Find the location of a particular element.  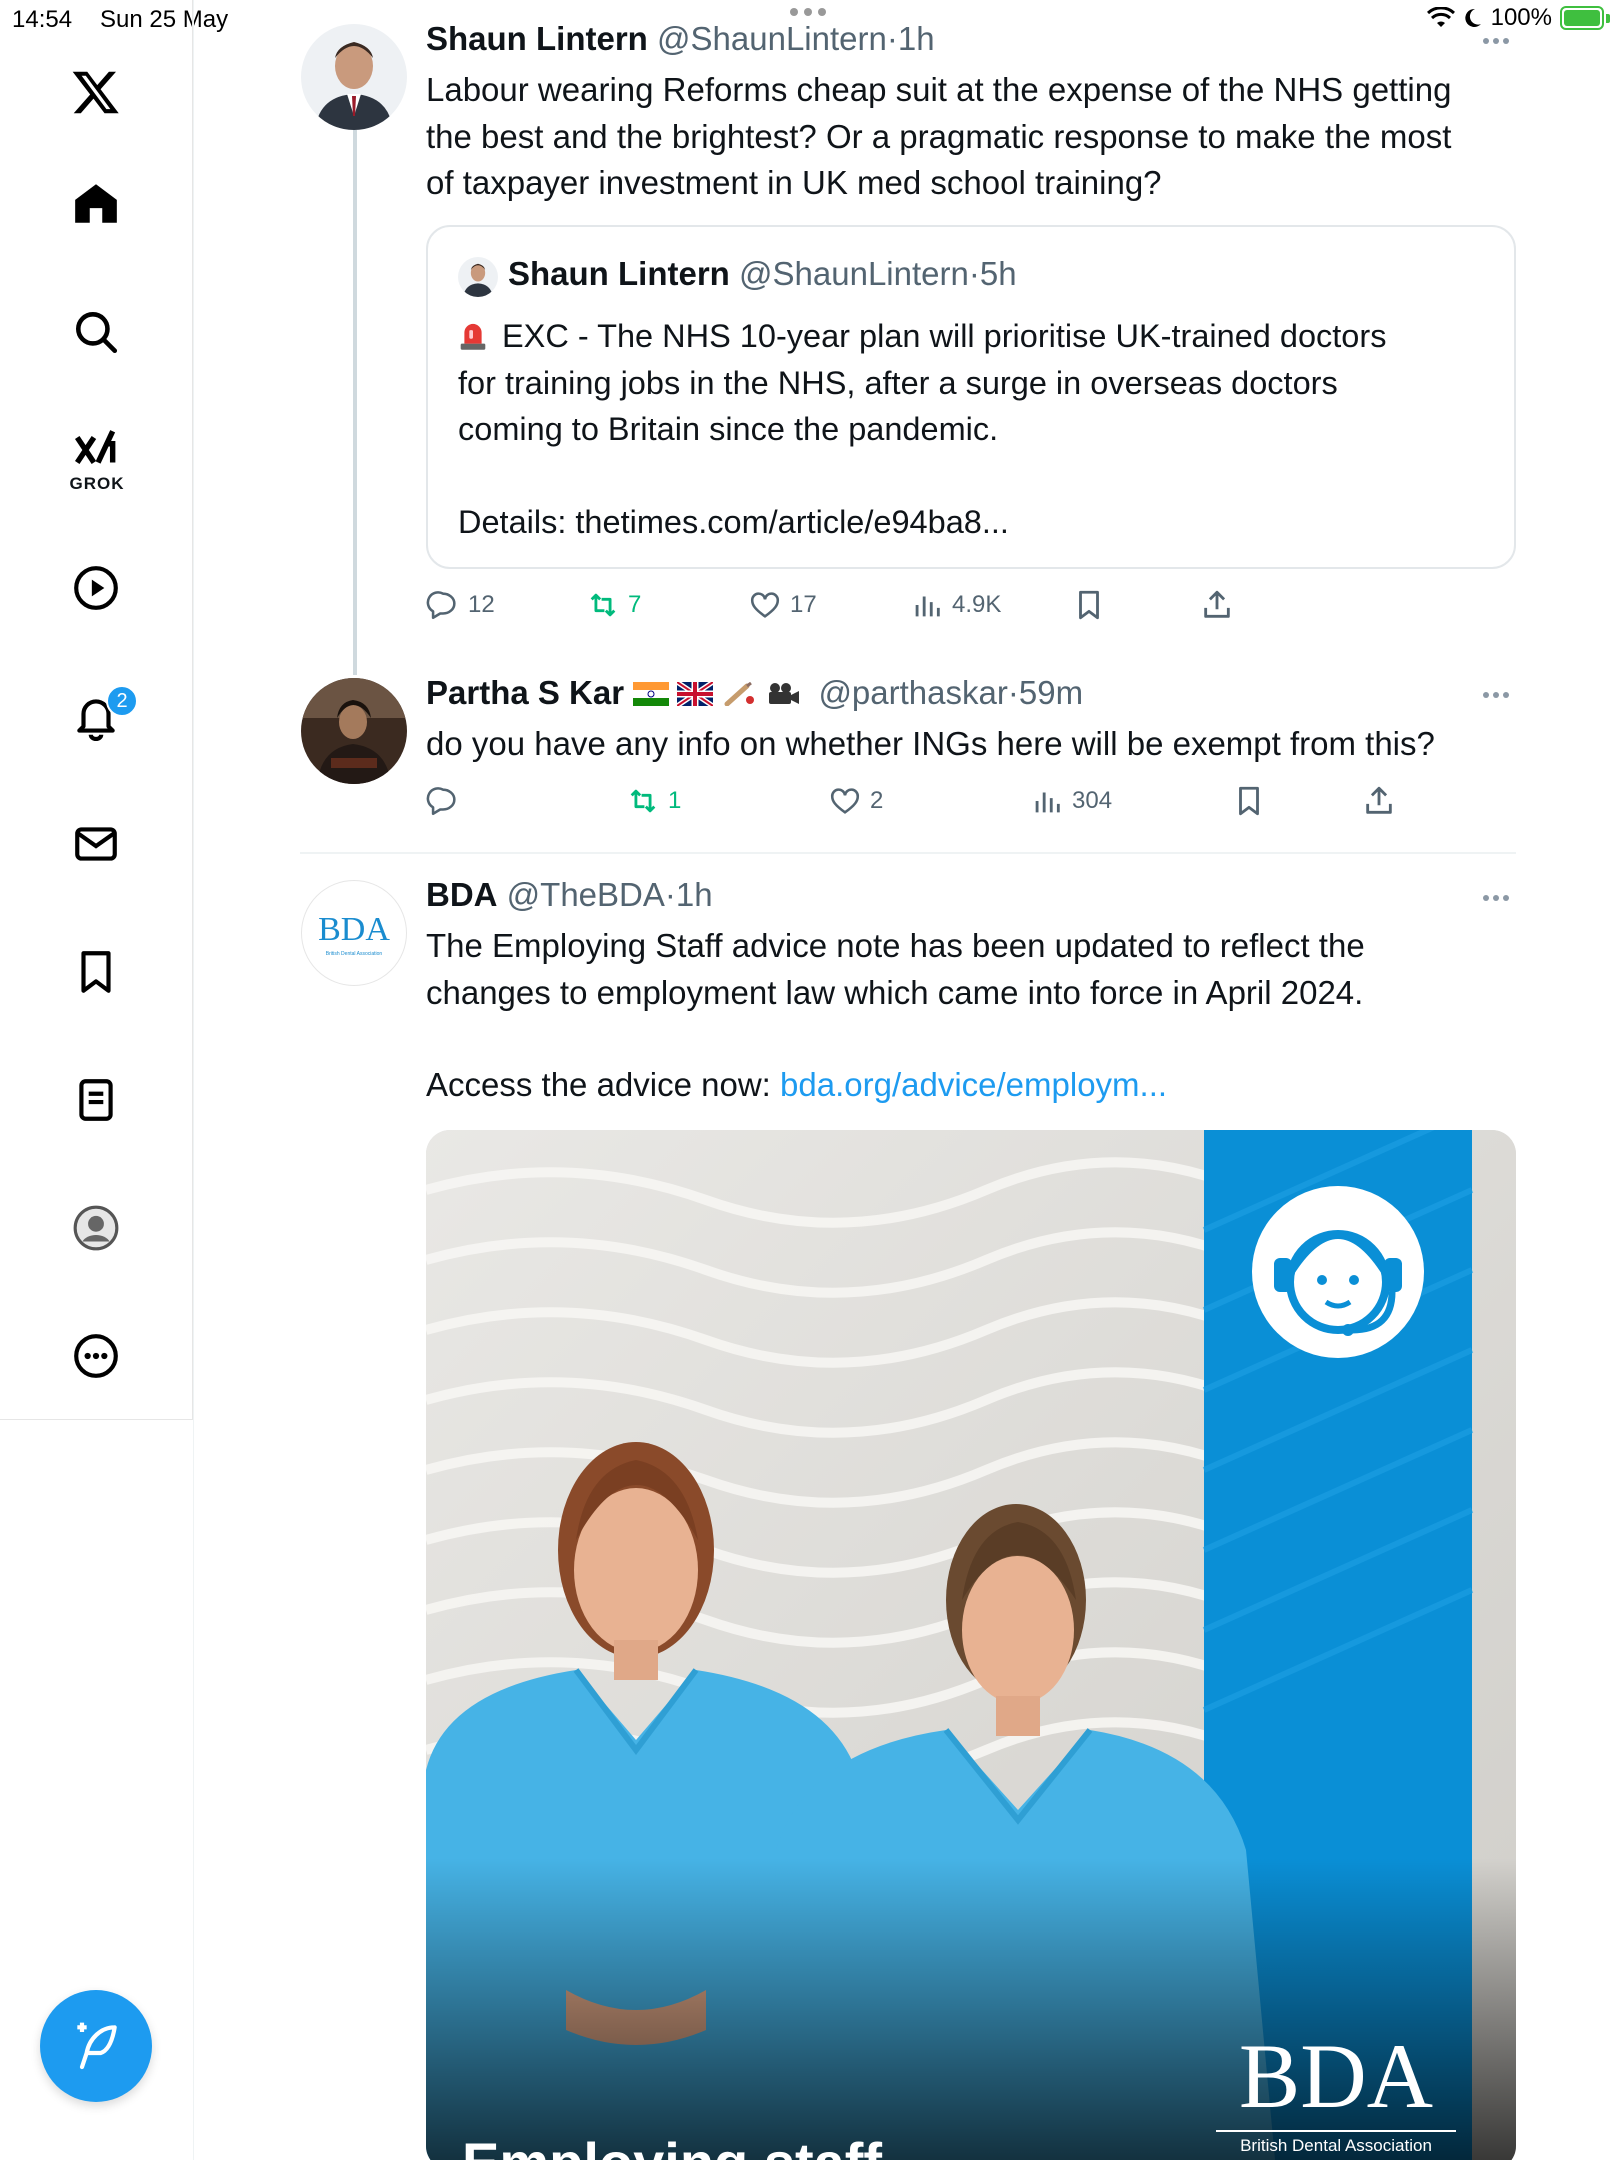

tweet-header: Shaun Lintern @ShaunLintern·1h is located at coordinates (680, 38).